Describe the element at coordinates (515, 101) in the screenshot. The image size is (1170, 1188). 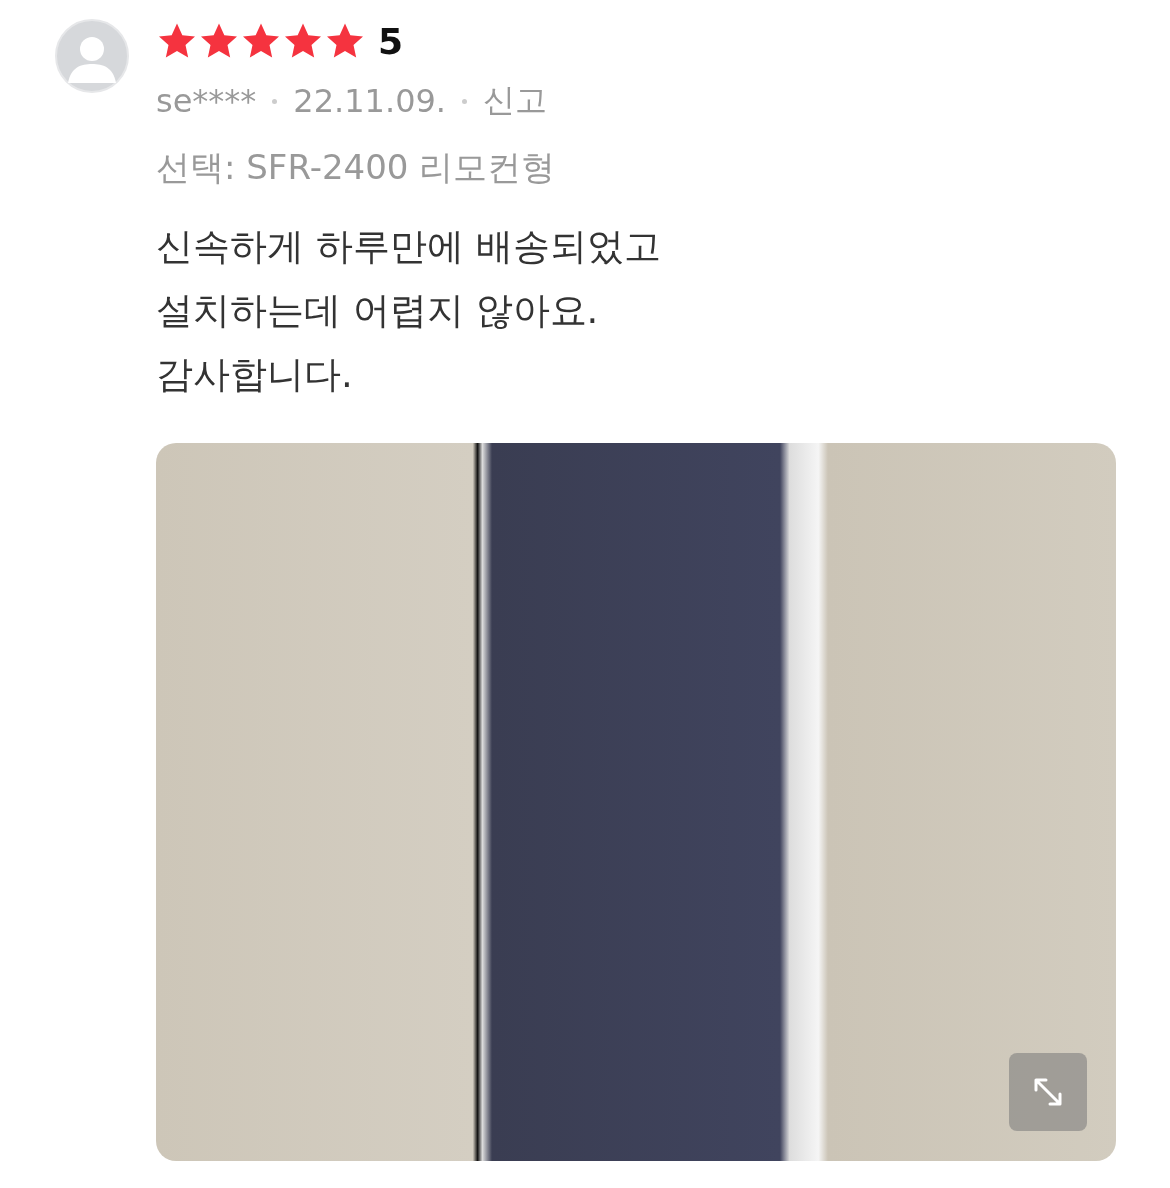
I see `report-link: 신고` at that location.